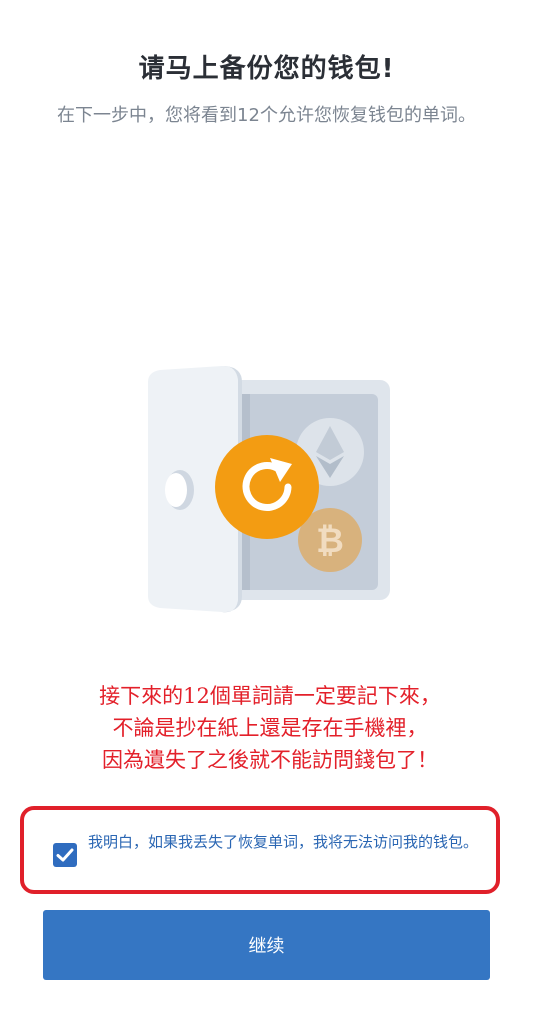 The image size is (533, 1024). I want to click on refresh-icon, so click(267, 487).